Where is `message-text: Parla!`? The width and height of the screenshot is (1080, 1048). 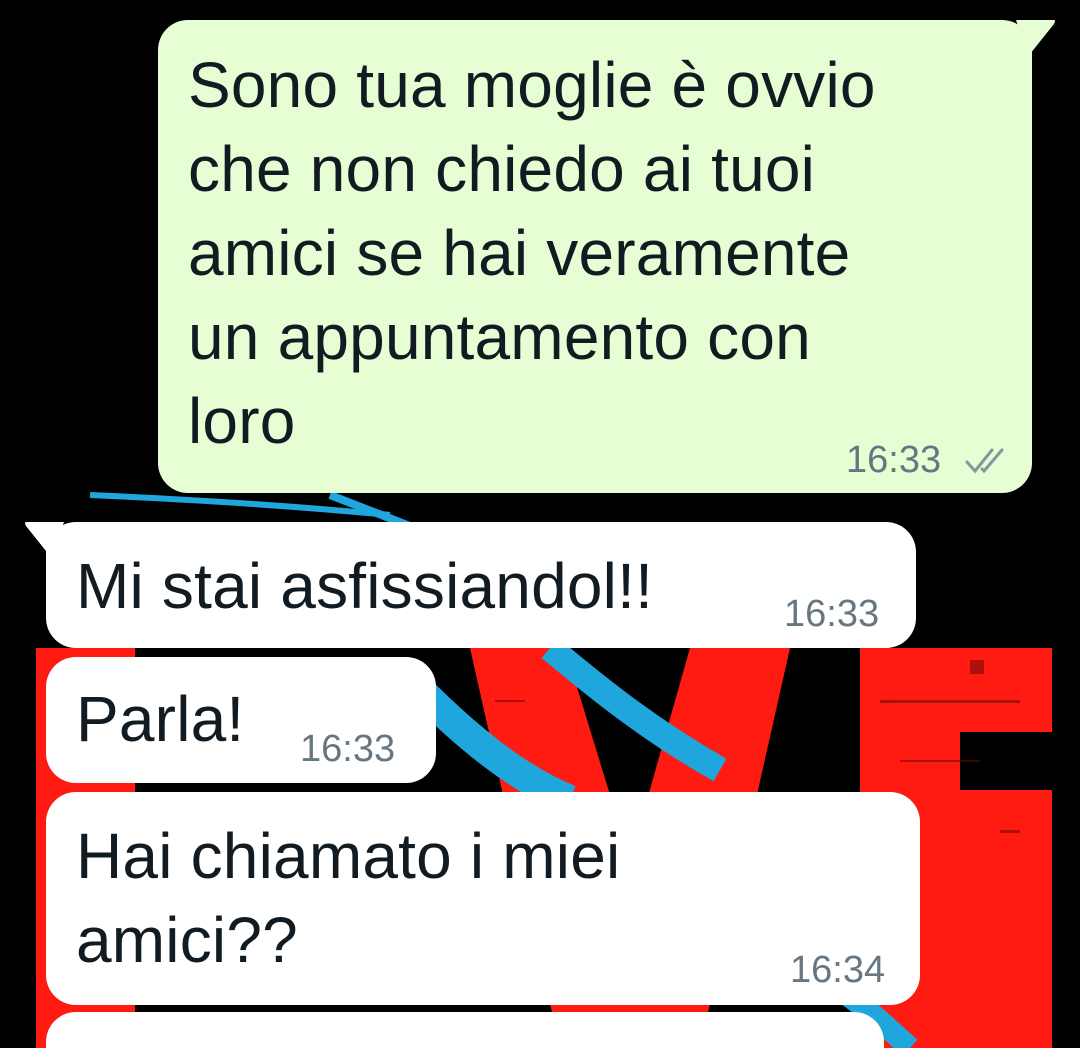
message-text: Parla! is located at coordinates (160, 719).